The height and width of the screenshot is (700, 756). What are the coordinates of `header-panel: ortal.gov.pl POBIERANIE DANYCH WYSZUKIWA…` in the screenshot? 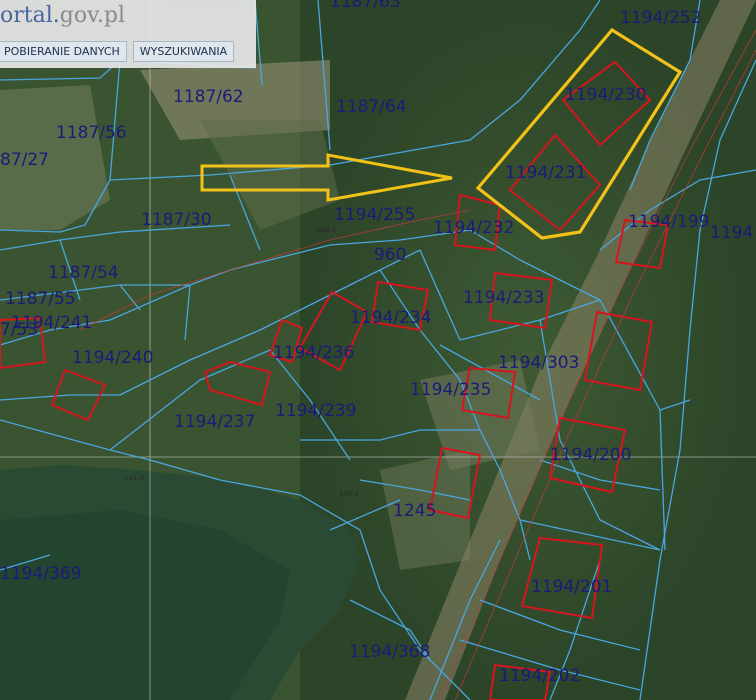 It's located at (128, 34).